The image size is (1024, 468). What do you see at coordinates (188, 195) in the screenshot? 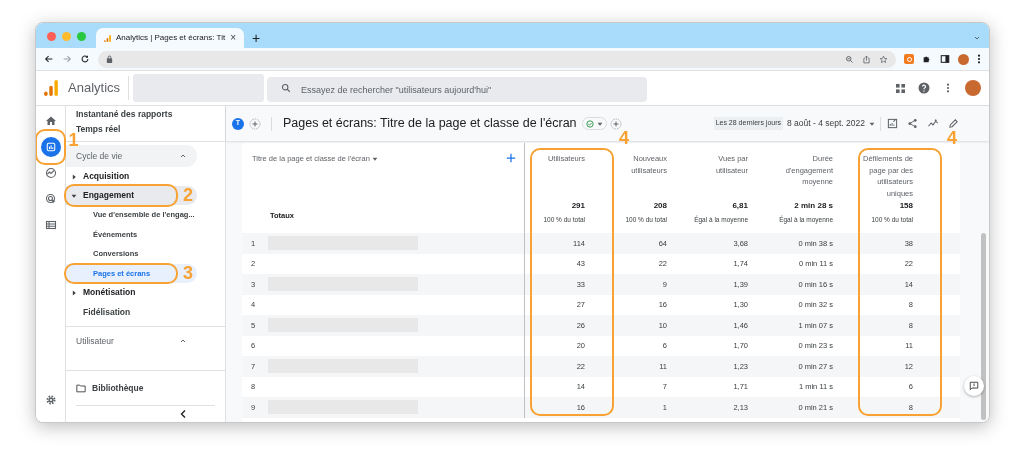
I see `callout-number: 2` at bounding box center [188, 195].